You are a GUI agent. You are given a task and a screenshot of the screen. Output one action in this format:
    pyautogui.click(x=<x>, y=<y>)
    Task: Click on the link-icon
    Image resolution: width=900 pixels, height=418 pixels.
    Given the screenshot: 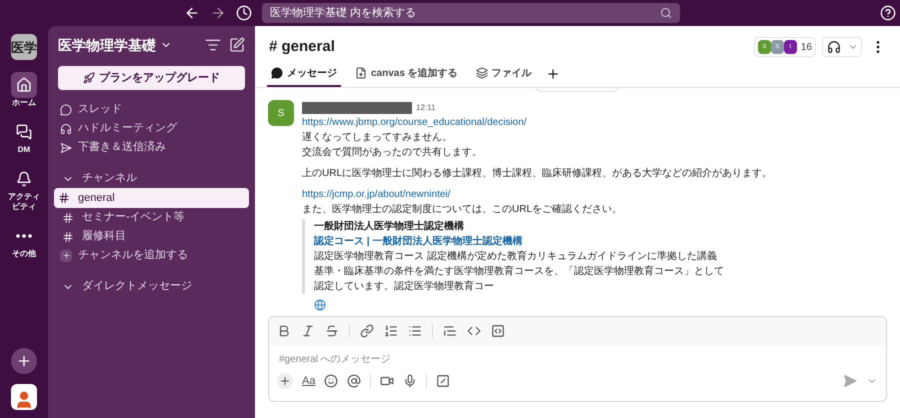 What is the action you would take?
    pyautogui.click(x=367, y=331)
    